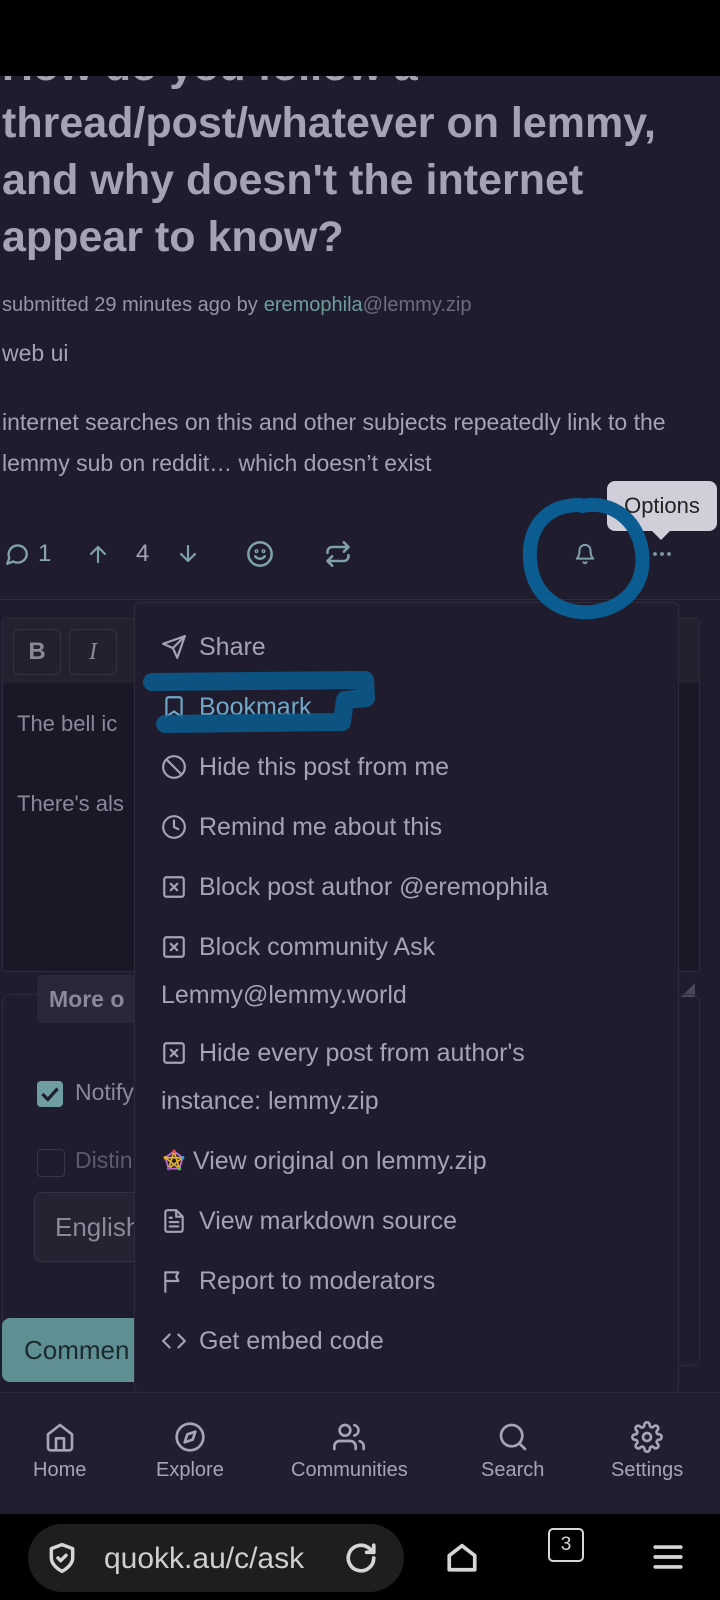 This screenshot has width=720, height=1600. I want to click on browser-toolbar: quokk.au/c/ask, so click(360, 1557).